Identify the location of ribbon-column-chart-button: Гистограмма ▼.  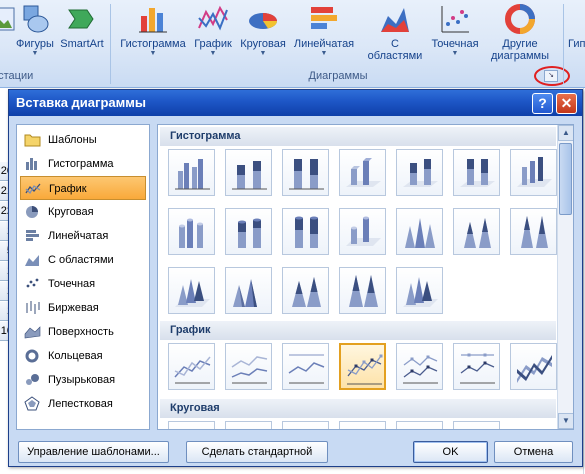
(153, 35).